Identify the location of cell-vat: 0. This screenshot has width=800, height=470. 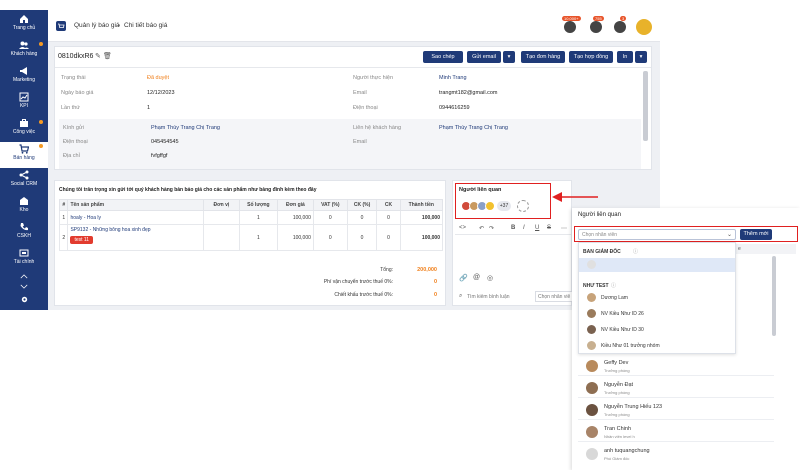
(330, 237).